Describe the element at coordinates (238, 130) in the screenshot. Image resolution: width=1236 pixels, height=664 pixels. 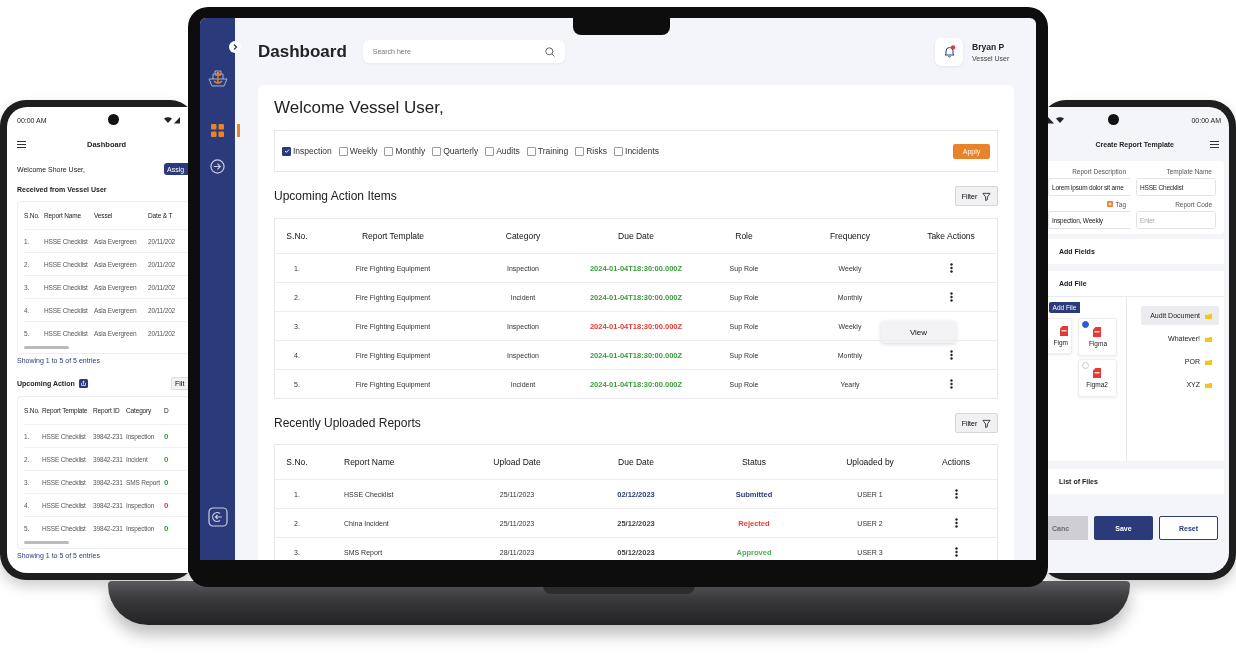
I see `active-indicator` at that location.